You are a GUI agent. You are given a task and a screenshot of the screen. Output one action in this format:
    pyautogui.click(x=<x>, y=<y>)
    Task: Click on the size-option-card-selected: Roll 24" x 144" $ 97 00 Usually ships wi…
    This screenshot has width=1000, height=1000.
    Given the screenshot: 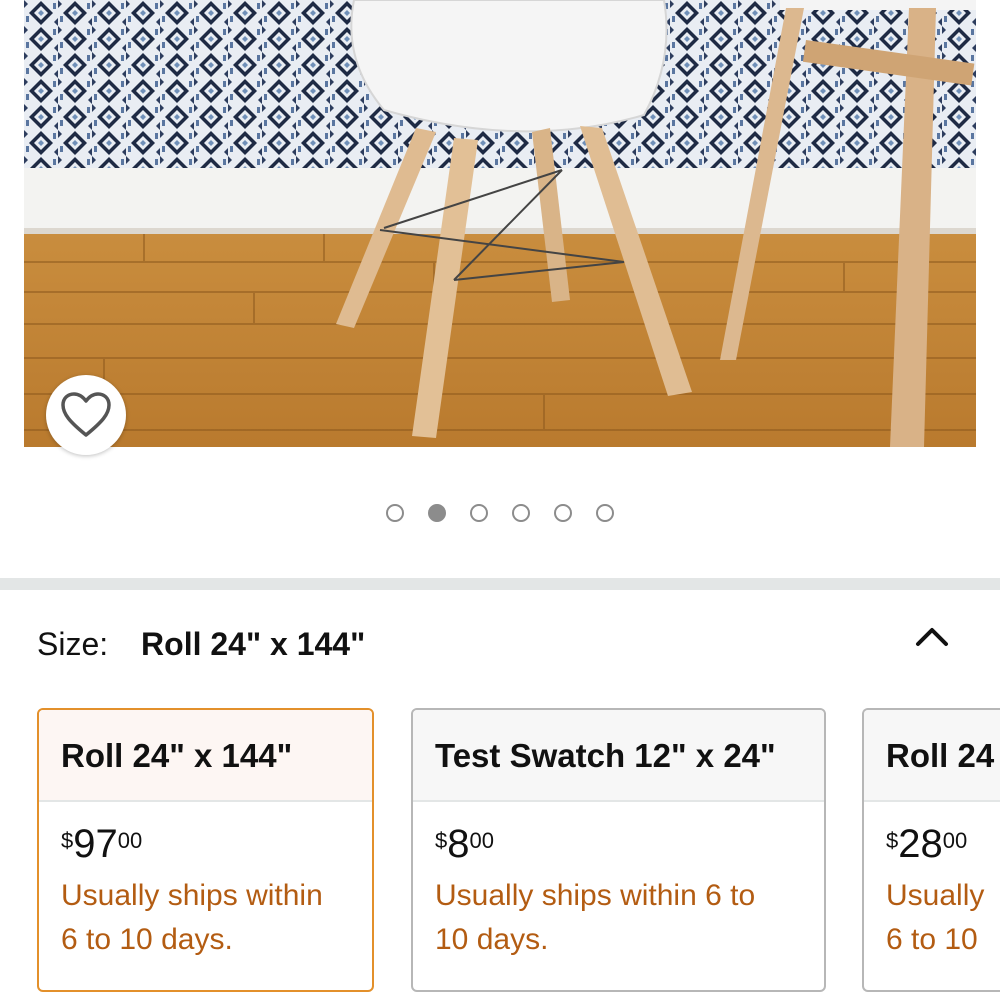 What is the action you would take?
    pyautogui.click(x=205, y=850)
    